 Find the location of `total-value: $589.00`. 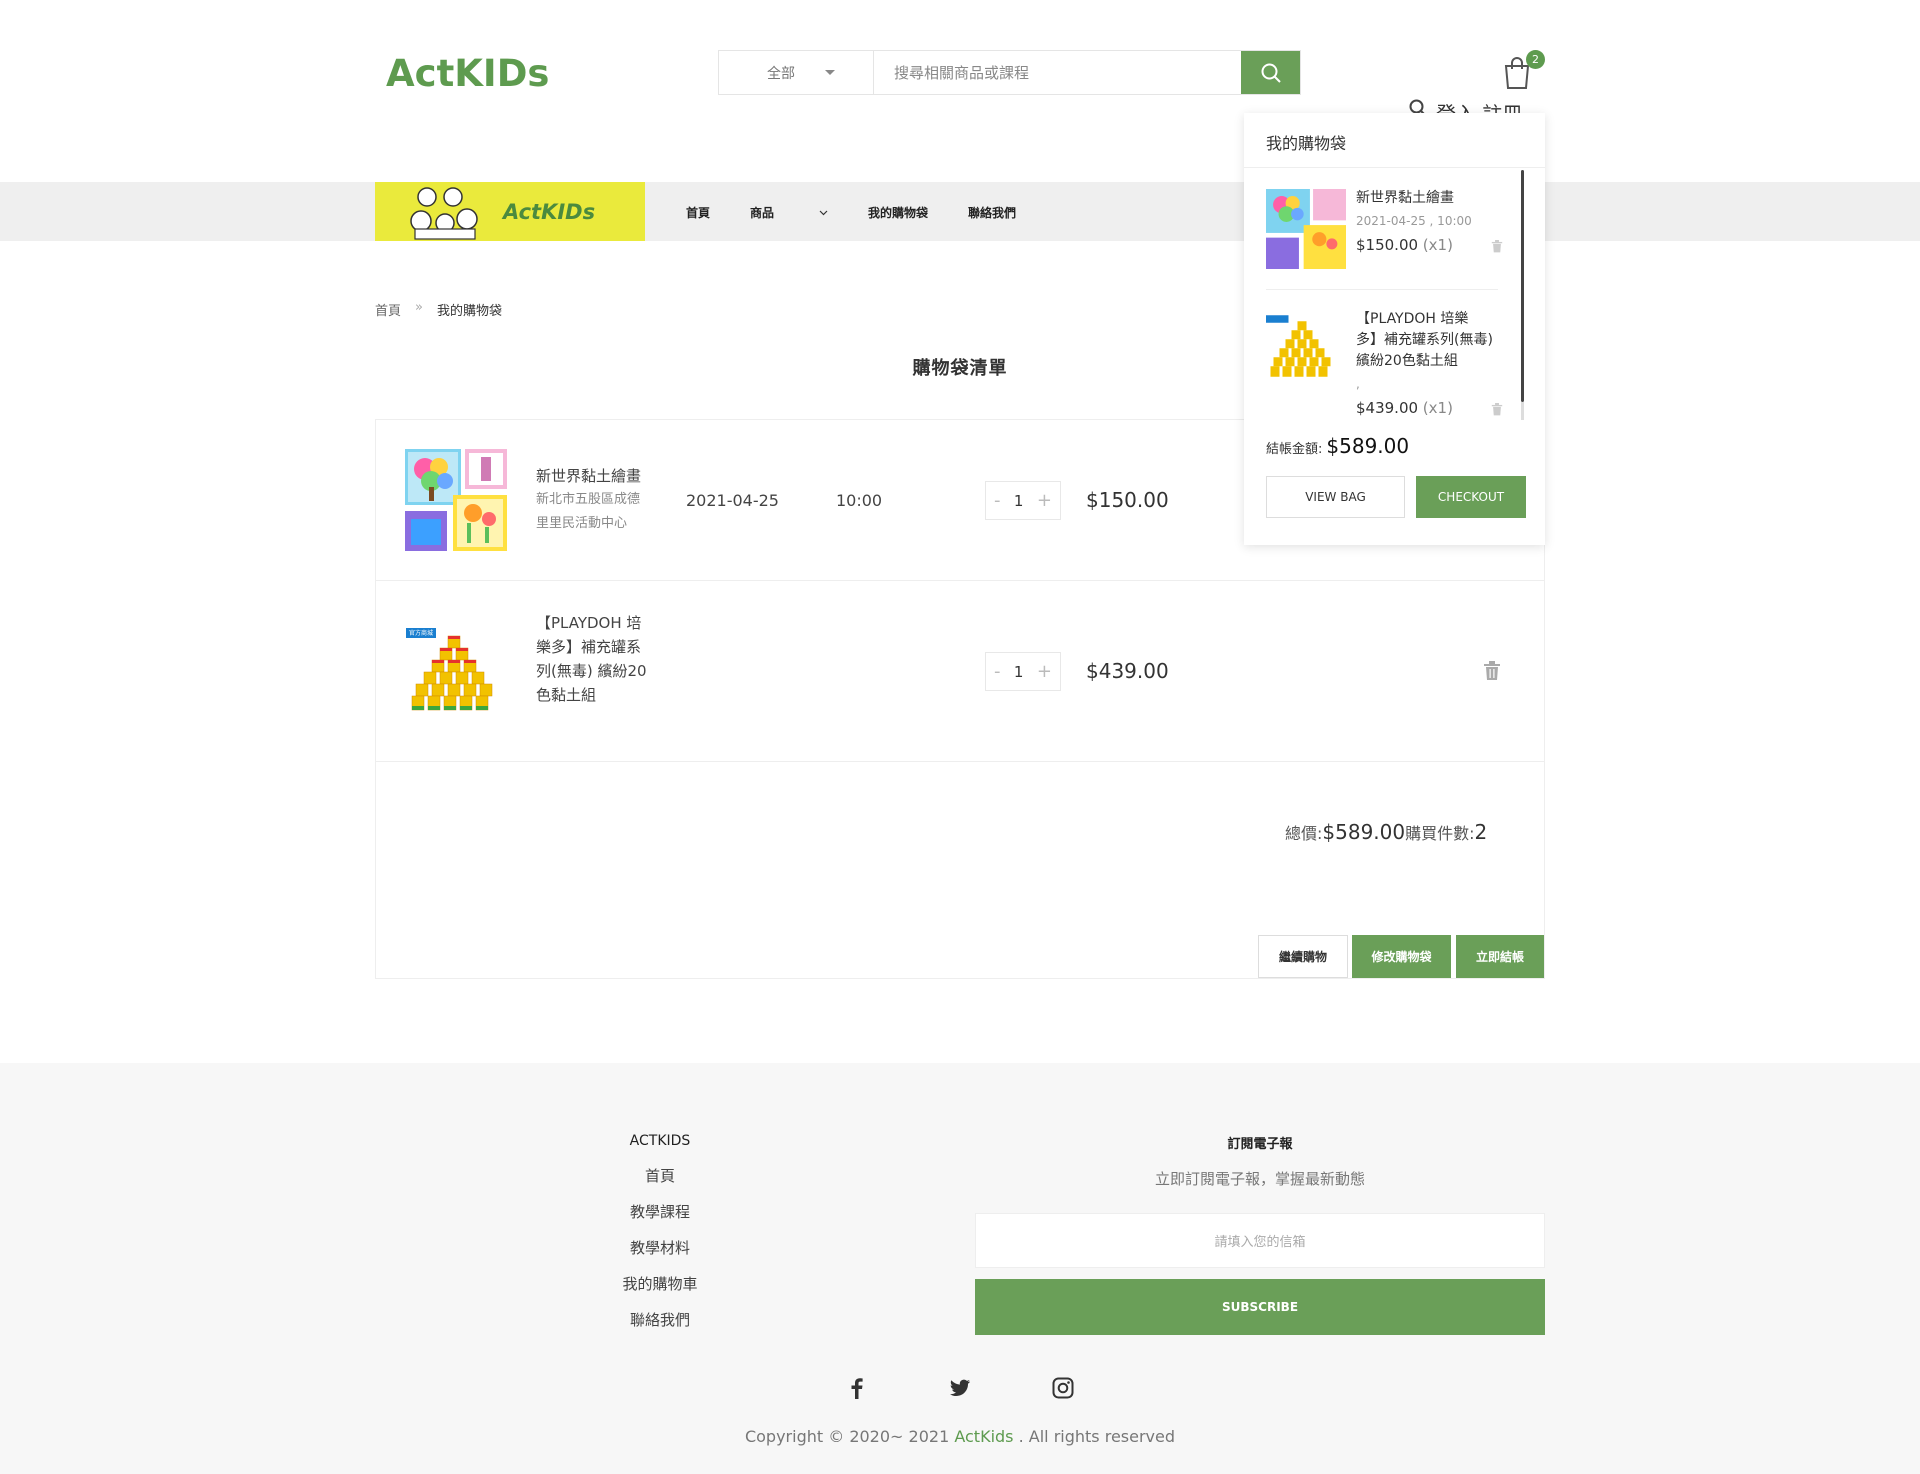

total-value: $589.00 is located at coordinates (1364, 832).